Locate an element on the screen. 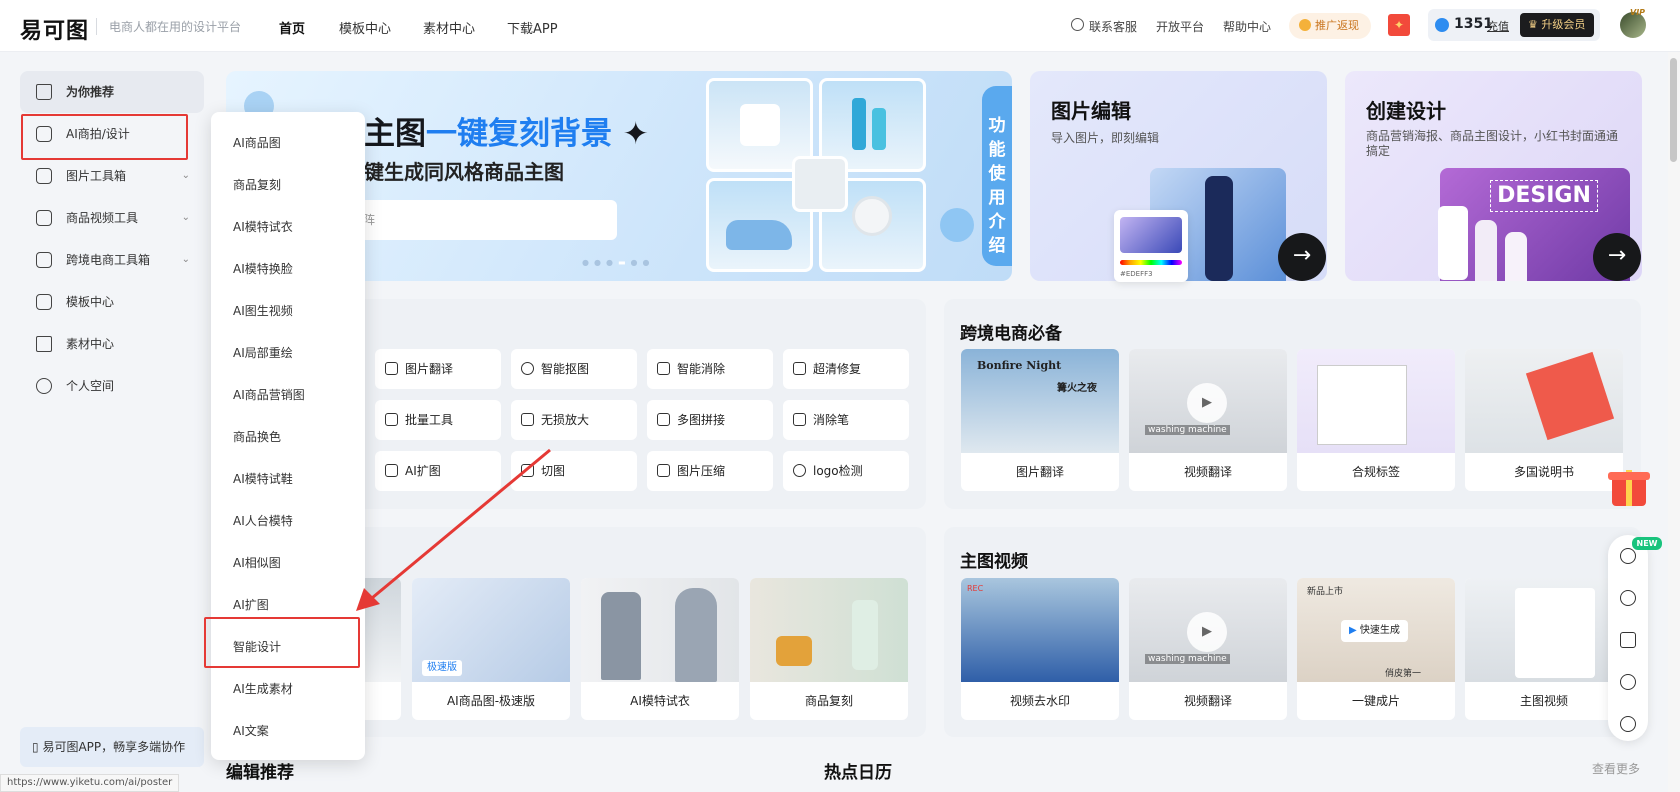  sidebar-item-personal: 个人空间 is located at coordinates (112, 386).